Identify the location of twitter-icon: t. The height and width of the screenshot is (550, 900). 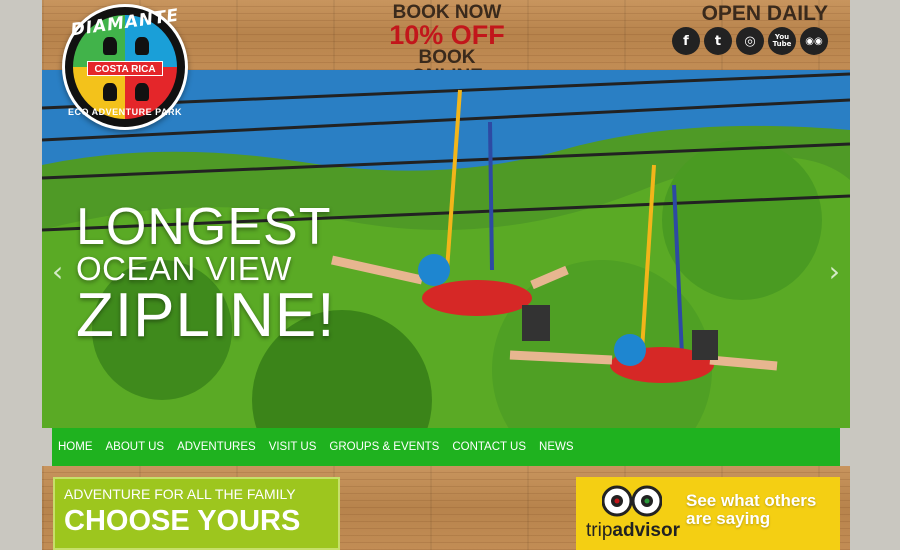
(718, 41).